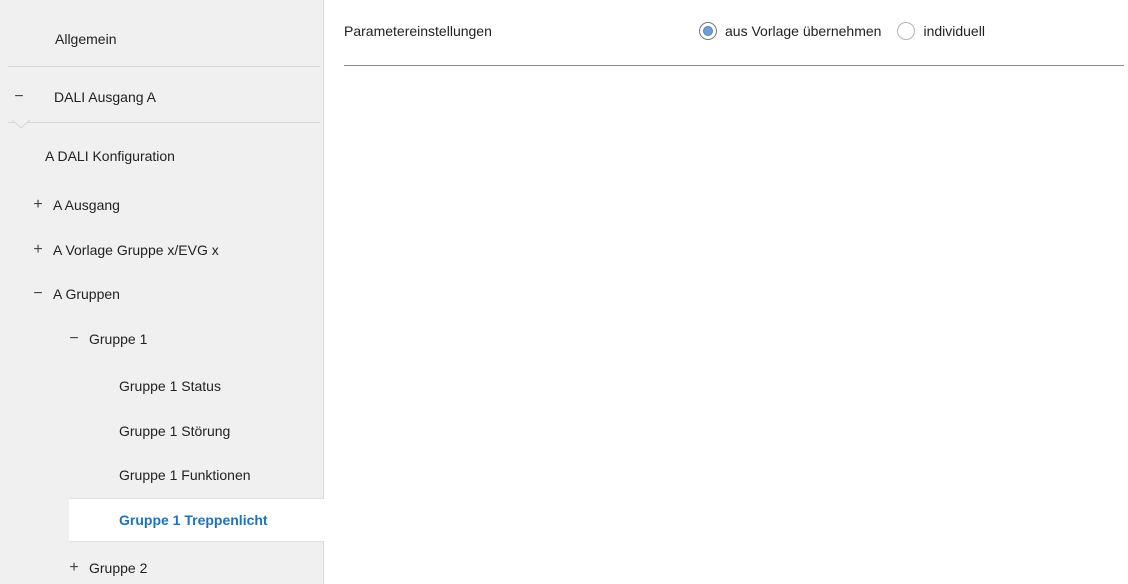  I want to click on radio-label: individuell, so click(954, 31).